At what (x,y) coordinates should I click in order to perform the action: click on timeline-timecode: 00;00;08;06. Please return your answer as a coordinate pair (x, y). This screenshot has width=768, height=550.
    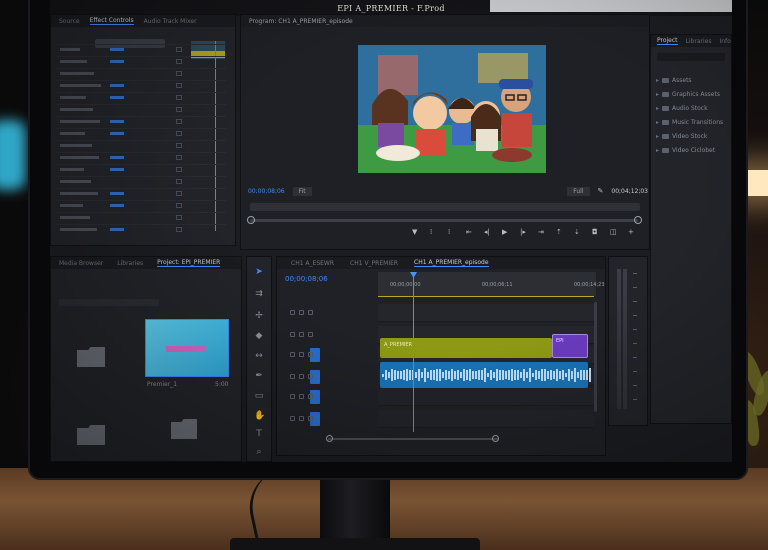
    Looking at the image, I should click on (306, 279).